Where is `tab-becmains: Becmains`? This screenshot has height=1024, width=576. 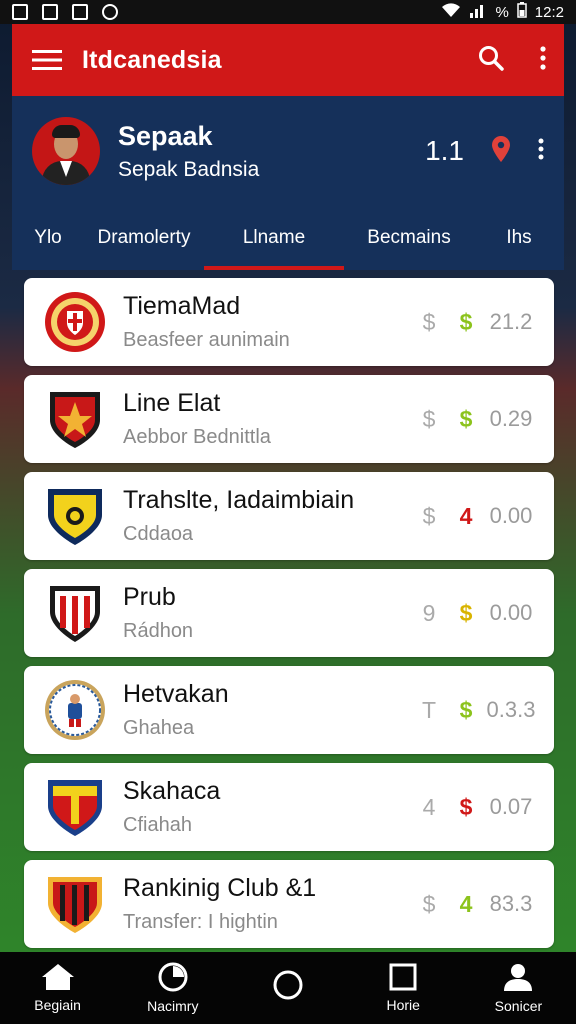
tab-becmains: Becmains is located at coordinates (409, 238).